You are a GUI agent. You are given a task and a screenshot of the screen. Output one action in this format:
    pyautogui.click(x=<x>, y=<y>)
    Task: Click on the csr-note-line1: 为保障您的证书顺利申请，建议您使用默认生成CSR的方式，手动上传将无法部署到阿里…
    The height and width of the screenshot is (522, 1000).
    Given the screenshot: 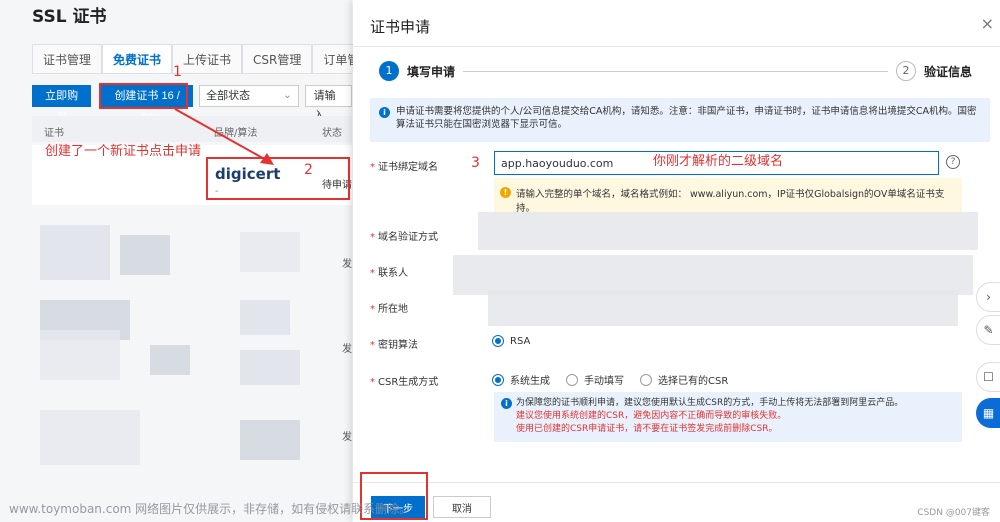 What is the action you would take?
    pyautogui.click(x=710, y=403)
    